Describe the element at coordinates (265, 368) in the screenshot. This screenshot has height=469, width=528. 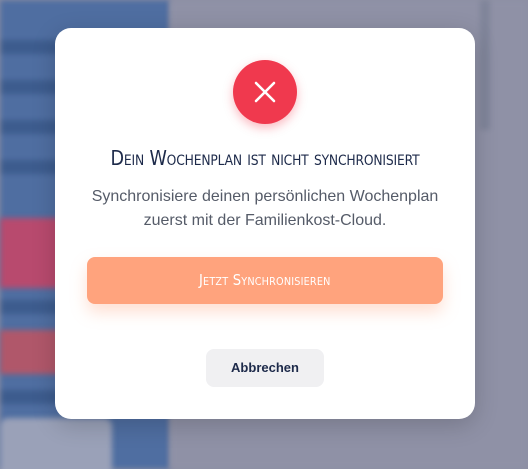
I see `cancel-button: Abbrechen` at that location.